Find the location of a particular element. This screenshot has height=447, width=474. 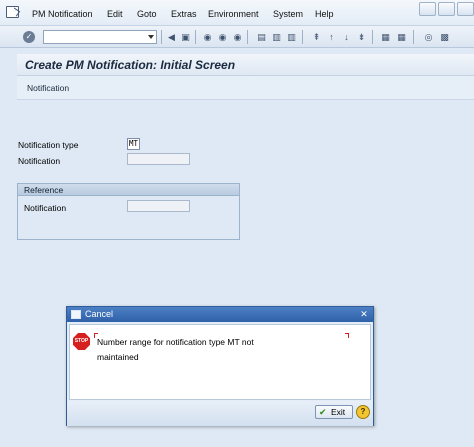

find-next-icon: ▥ is located at coordinates (291, 37).